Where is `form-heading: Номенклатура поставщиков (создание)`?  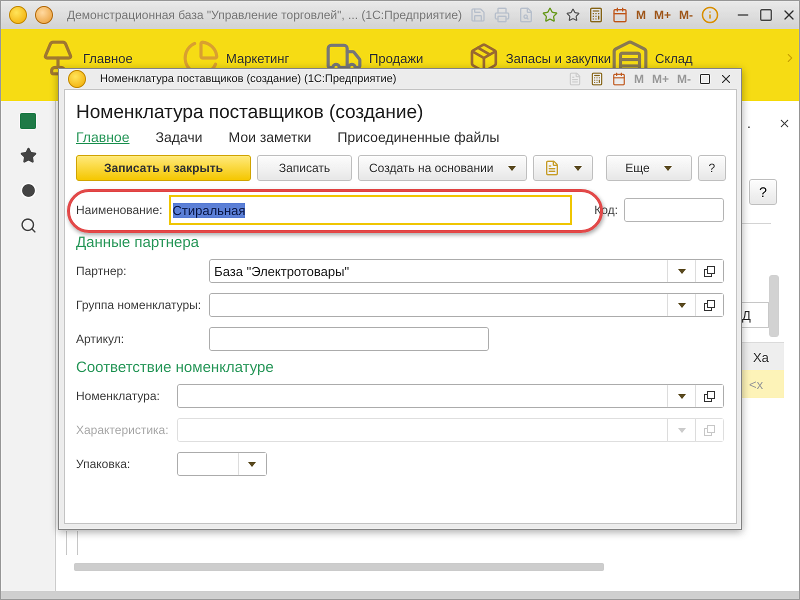 form-heading: Номенклатура поставщиков (создание) is located at coordinates (250, 113).